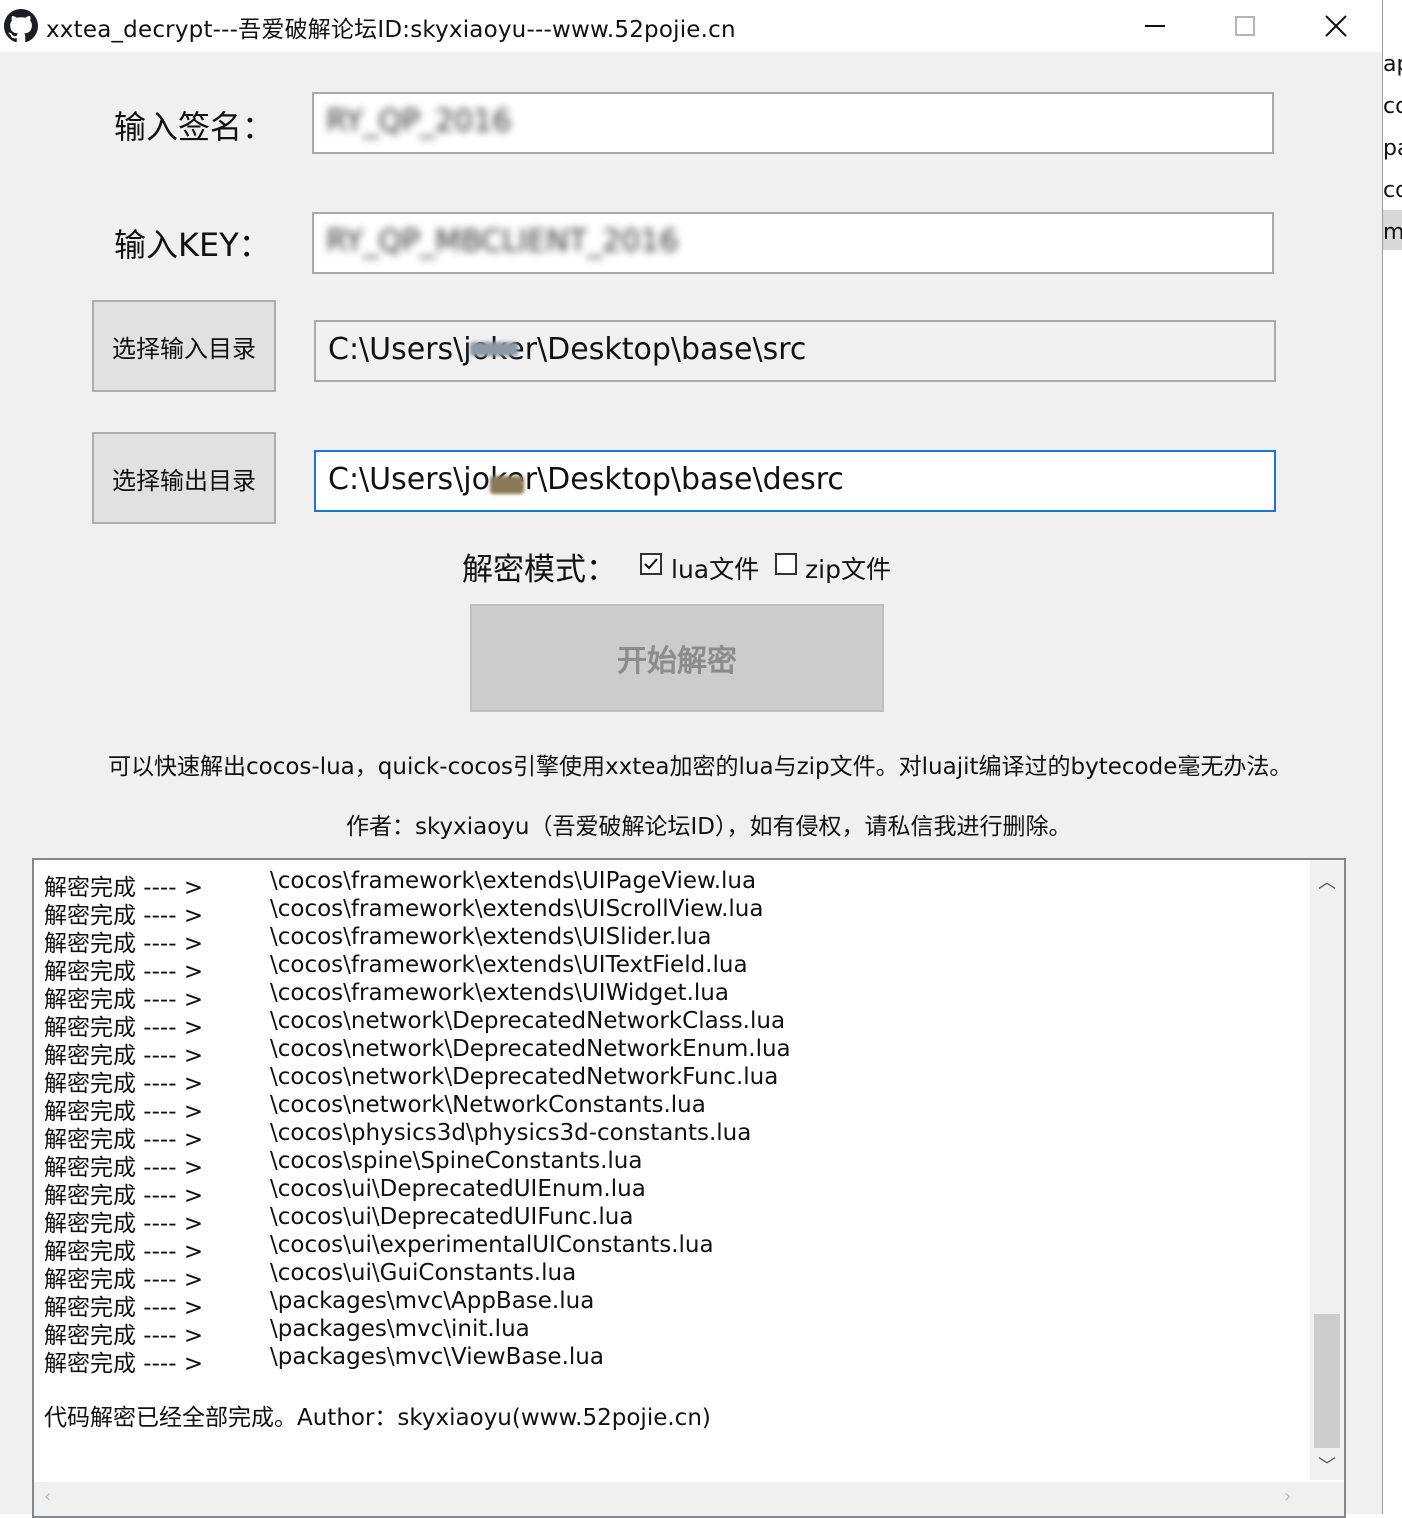 This screenshot has height=1518, width=1402. What do you see at coordinates (1392, 232) in the screenshot?
I see `background-text: m` at bounding box center [1392, 232].